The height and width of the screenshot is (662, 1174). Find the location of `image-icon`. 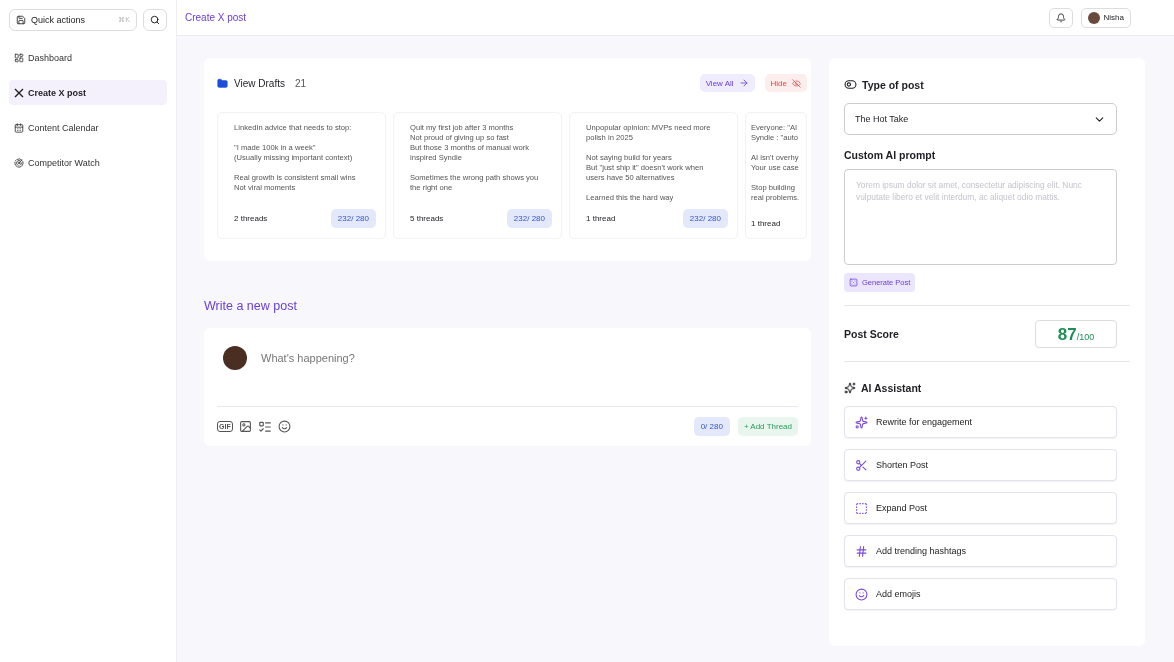

image-icon is located at coordinates (245, 426).